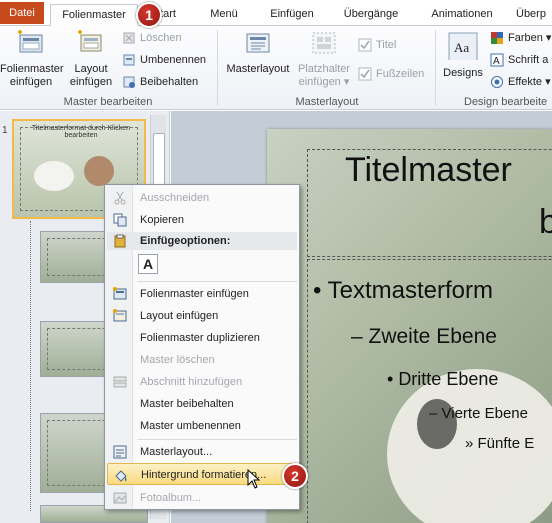  What do you see at coordinates (202, 241) in the screenshot?
I see `paste-options-header: Einfügeoptionen:` at bounding box center [202, 241].